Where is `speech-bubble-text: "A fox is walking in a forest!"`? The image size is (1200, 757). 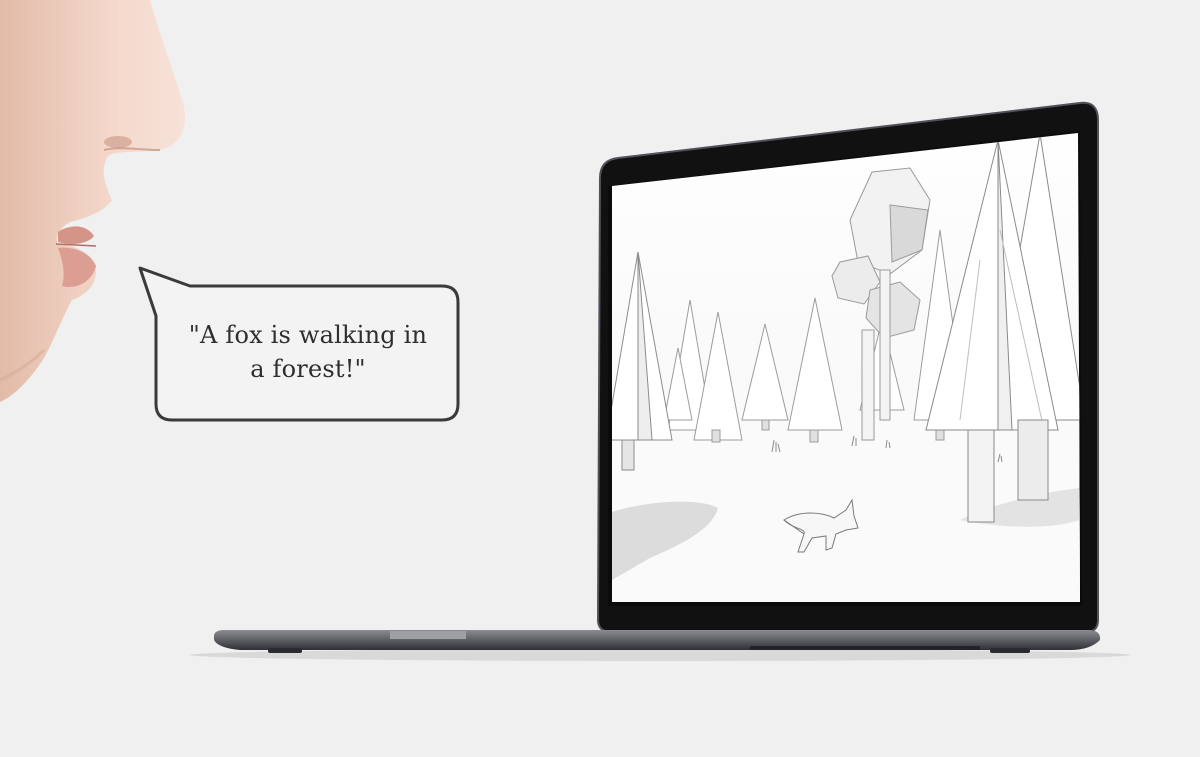 speech-bubble-text: "A fox is walking in a forest!" is located at coordinates (308, 352).